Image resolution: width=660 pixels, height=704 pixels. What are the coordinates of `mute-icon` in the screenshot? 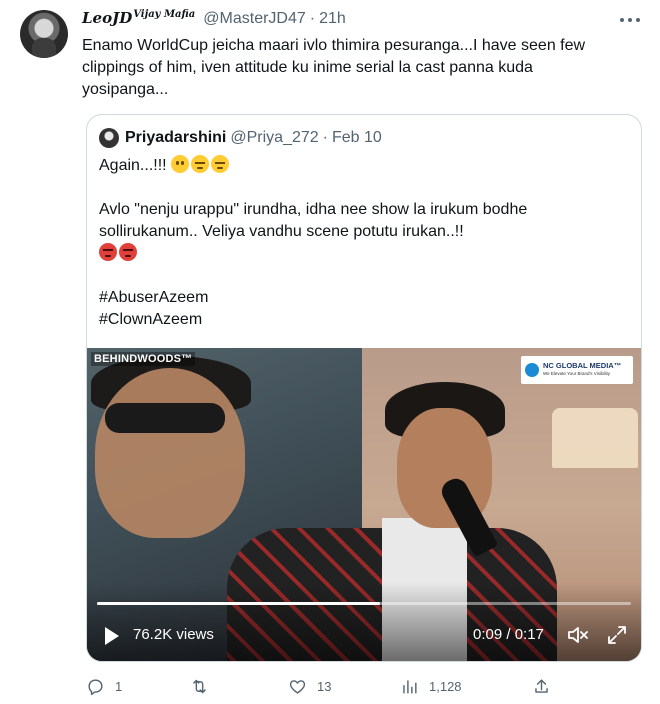 It's located at (578, 635).